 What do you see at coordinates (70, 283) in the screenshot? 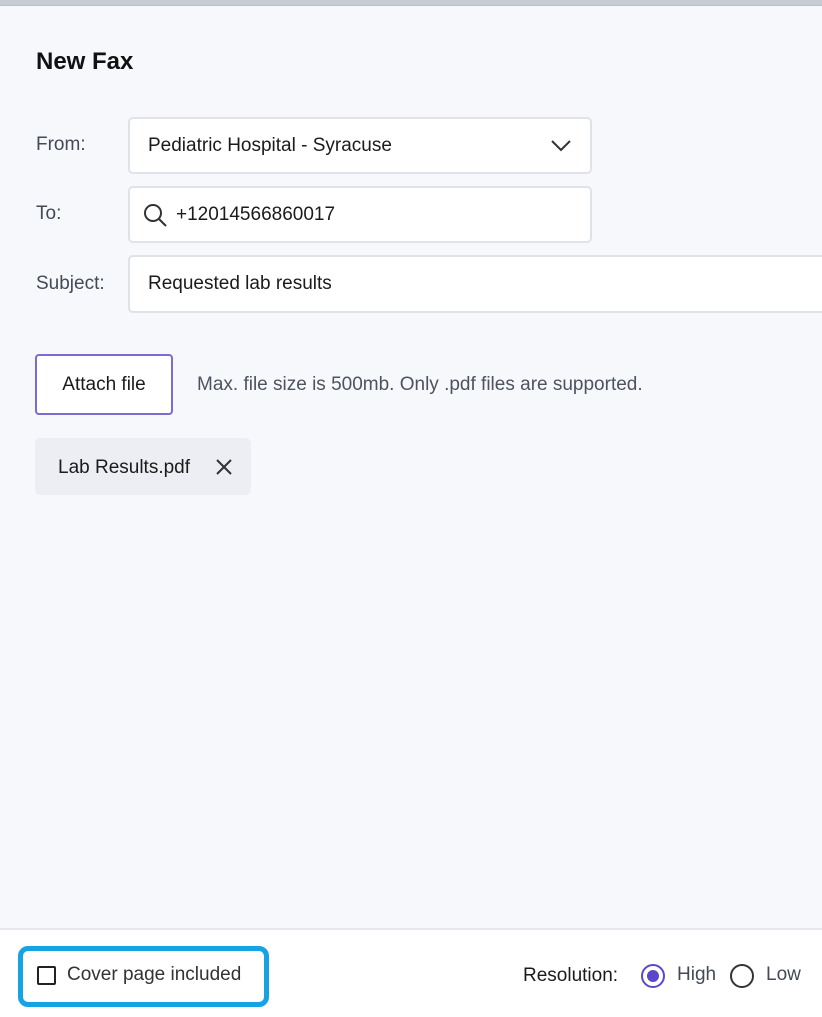
I see `subject-label: Subject:` at bounding box center [70, 283].